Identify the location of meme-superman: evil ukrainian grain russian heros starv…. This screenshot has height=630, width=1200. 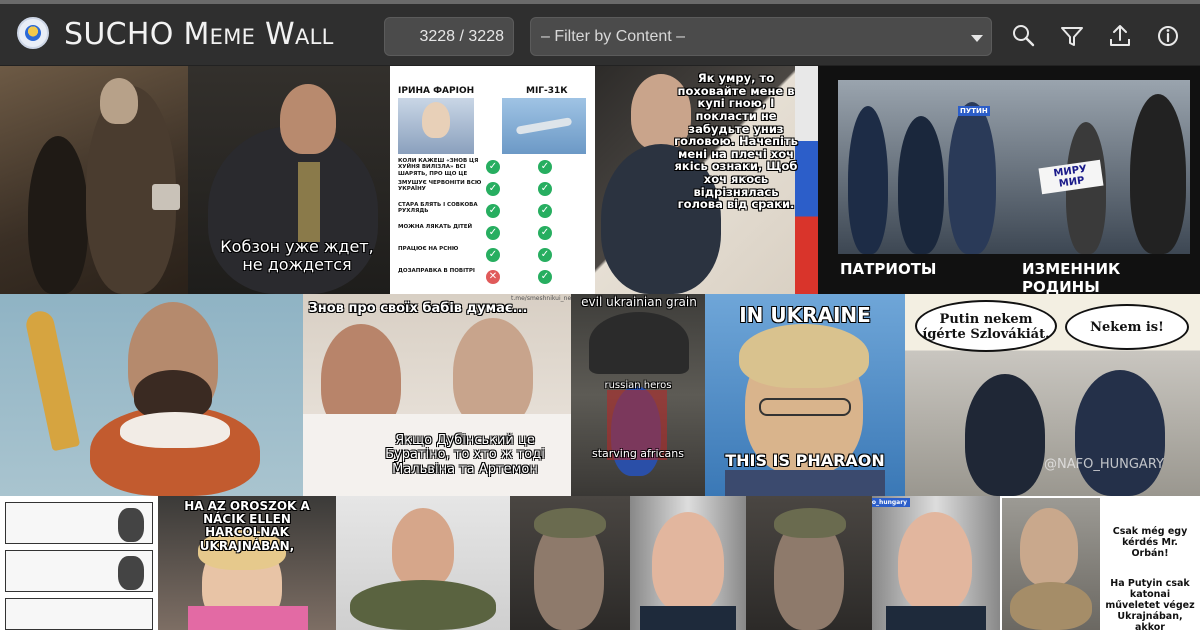
(638, 395).